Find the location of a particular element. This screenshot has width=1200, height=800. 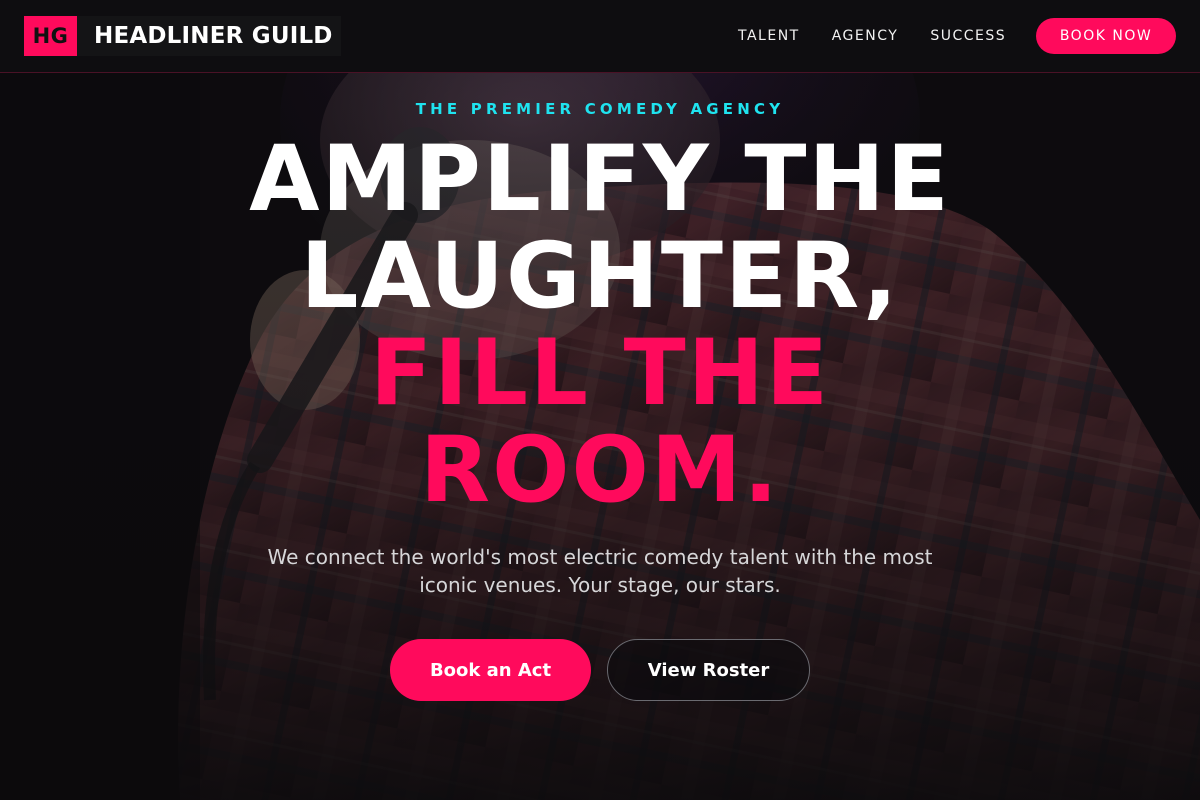

book-now-button: BOOK NOW is located at coordinates (1106, 36).